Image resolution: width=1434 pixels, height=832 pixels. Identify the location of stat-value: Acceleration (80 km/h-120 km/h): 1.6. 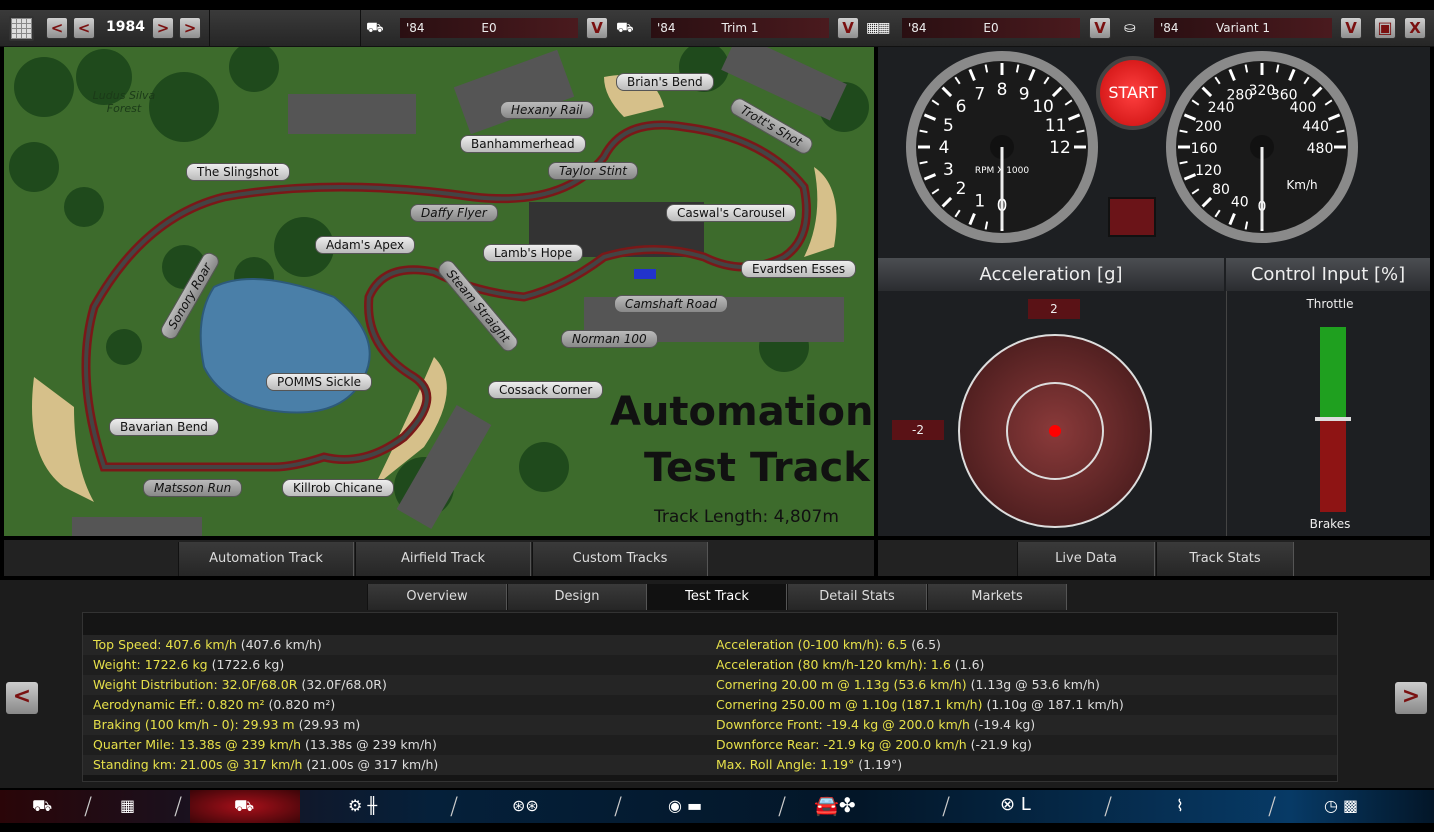
(833, 664).